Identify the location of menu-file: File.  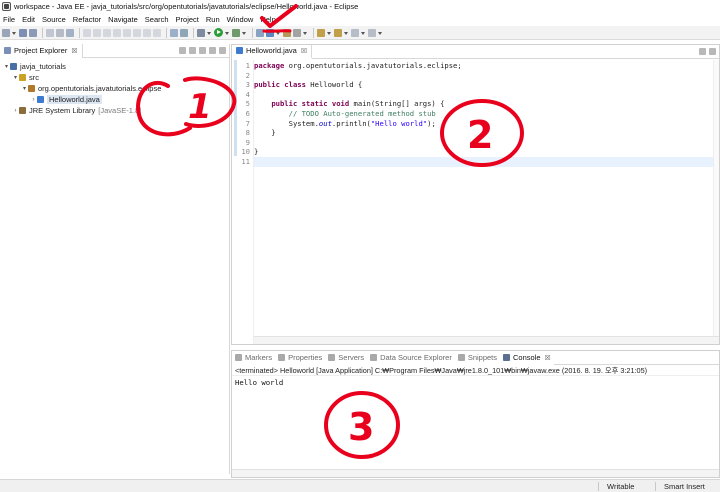
(9, 19).